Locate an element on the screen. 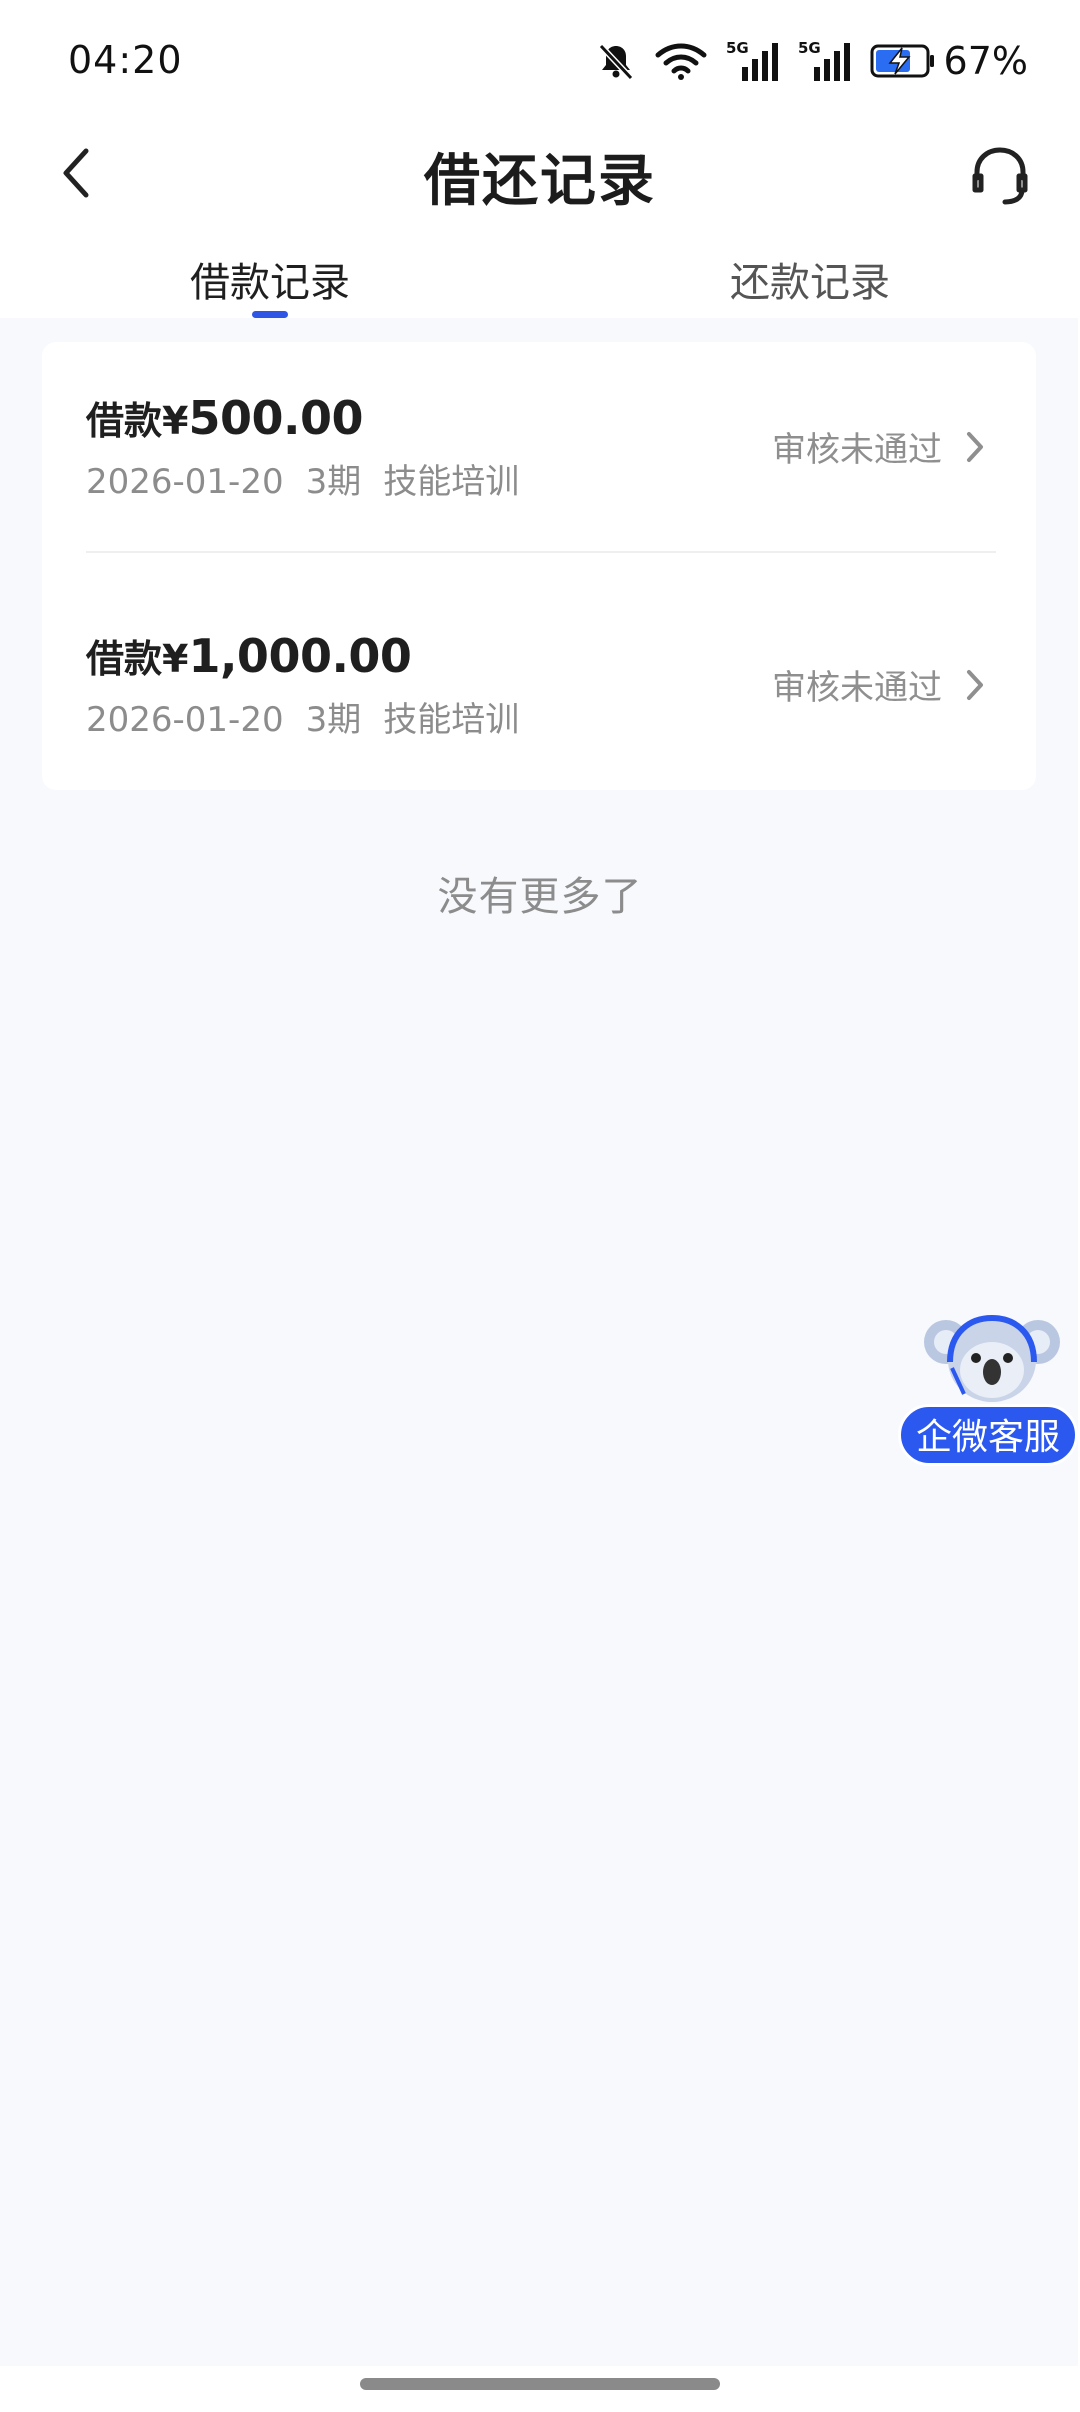 The width and height of the screenshot is (1080, 2412). loan-amount: 借款¥ 500.00 is located at coordinates (224, 417).